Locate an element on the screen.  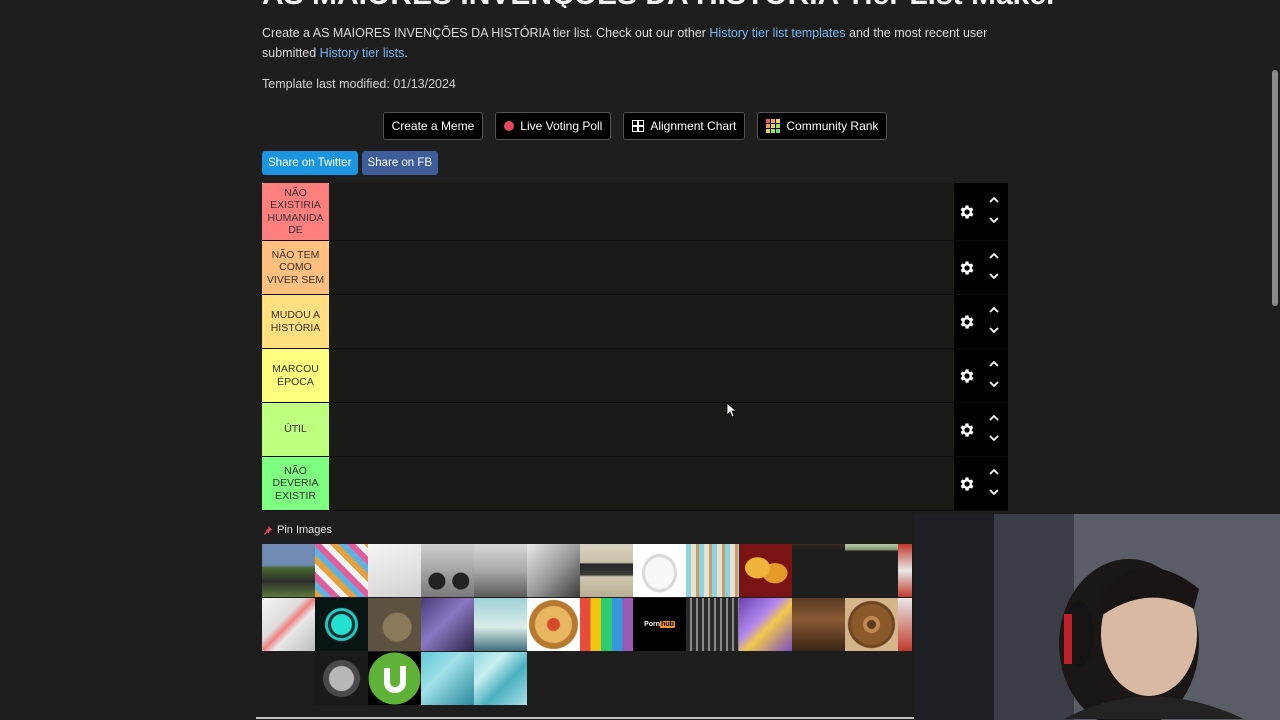
utorrent-icon is located at coordinates (394, 678).